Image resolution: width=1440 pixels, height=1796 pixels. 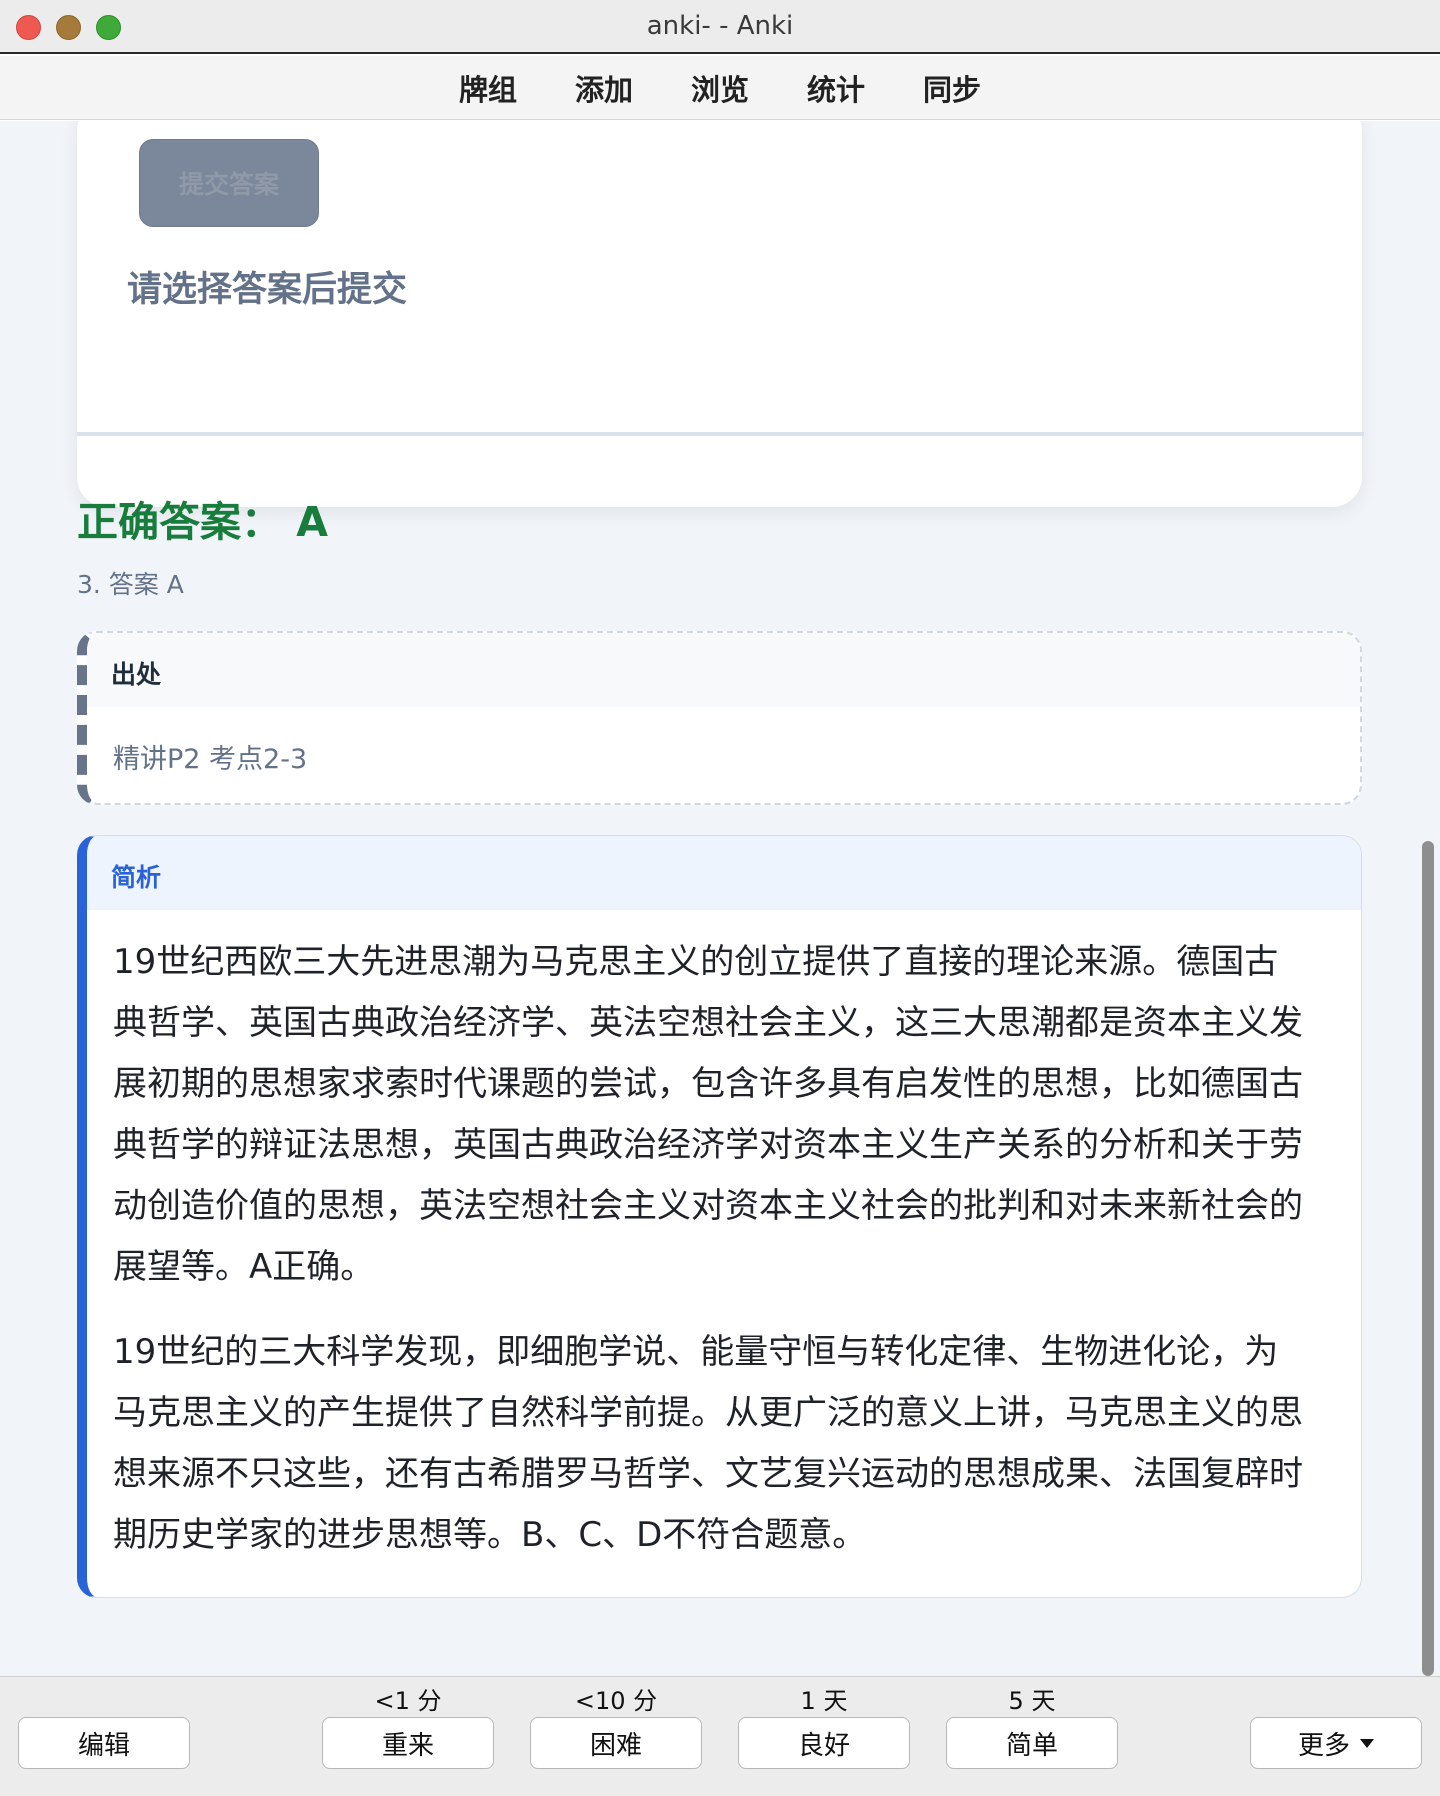 What do you see at coordinates (1367, 1743) in the screenshot?
I see `caret-down-icon` at bounding box center [1367, 1743].